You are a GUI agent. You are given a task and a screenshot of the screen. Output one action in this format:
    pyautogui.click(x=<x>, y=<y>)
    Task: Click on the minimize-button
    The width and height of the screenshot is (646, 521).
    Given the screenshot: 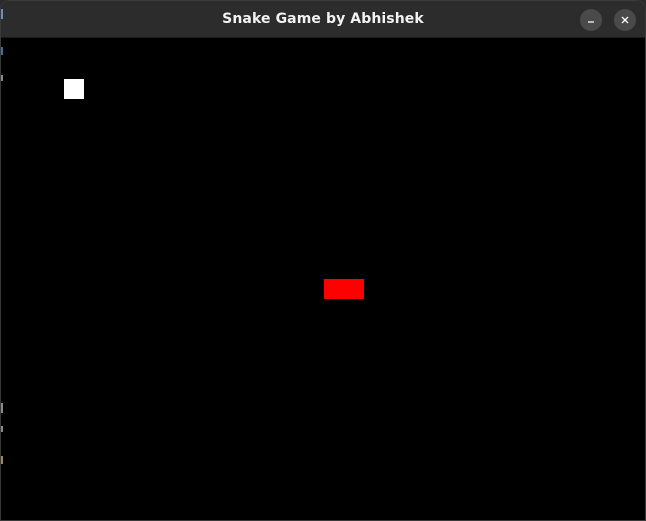 What is the action you would take?
    pyautogui.click(x=591, y=20)
    